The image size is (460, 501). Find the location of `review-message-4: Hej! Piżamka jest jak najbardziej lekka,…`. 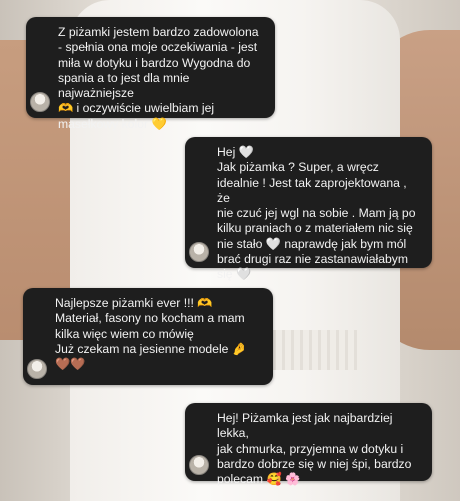

review-message-4: Hej! Piżamka jest jak najbardziej lekka,… is located at coordinates (308, 444).